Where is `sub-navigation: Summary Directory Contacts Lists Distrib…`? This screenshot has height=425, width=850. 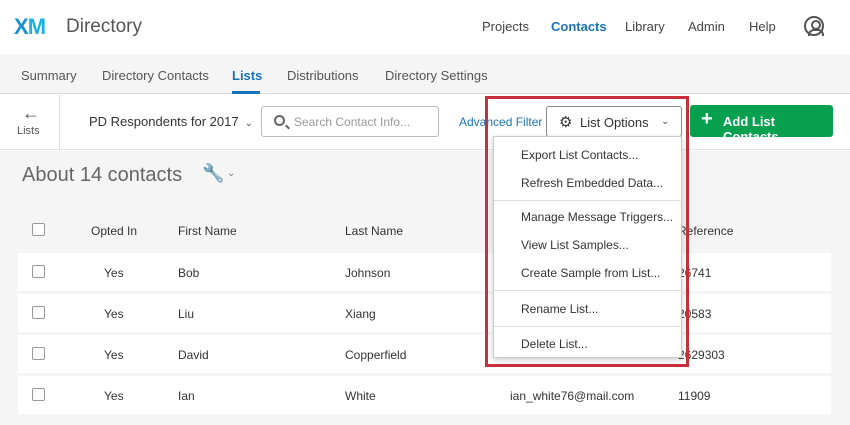 sub-navigation: Summary Directory Contacts Lists Distrib… is located at coordinates (425, 74).